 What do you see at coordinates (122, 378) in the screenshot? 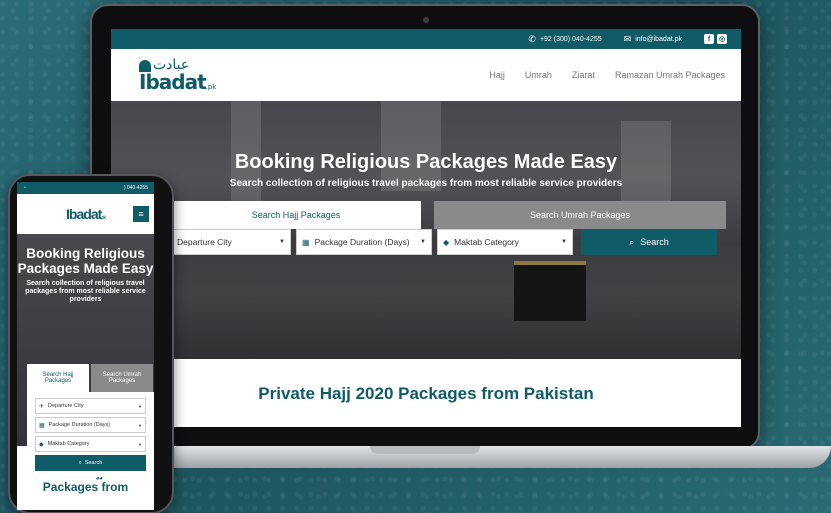
I see `phone-tab-umrah: Search Umrah Packages` at bounding box center [122, 378].